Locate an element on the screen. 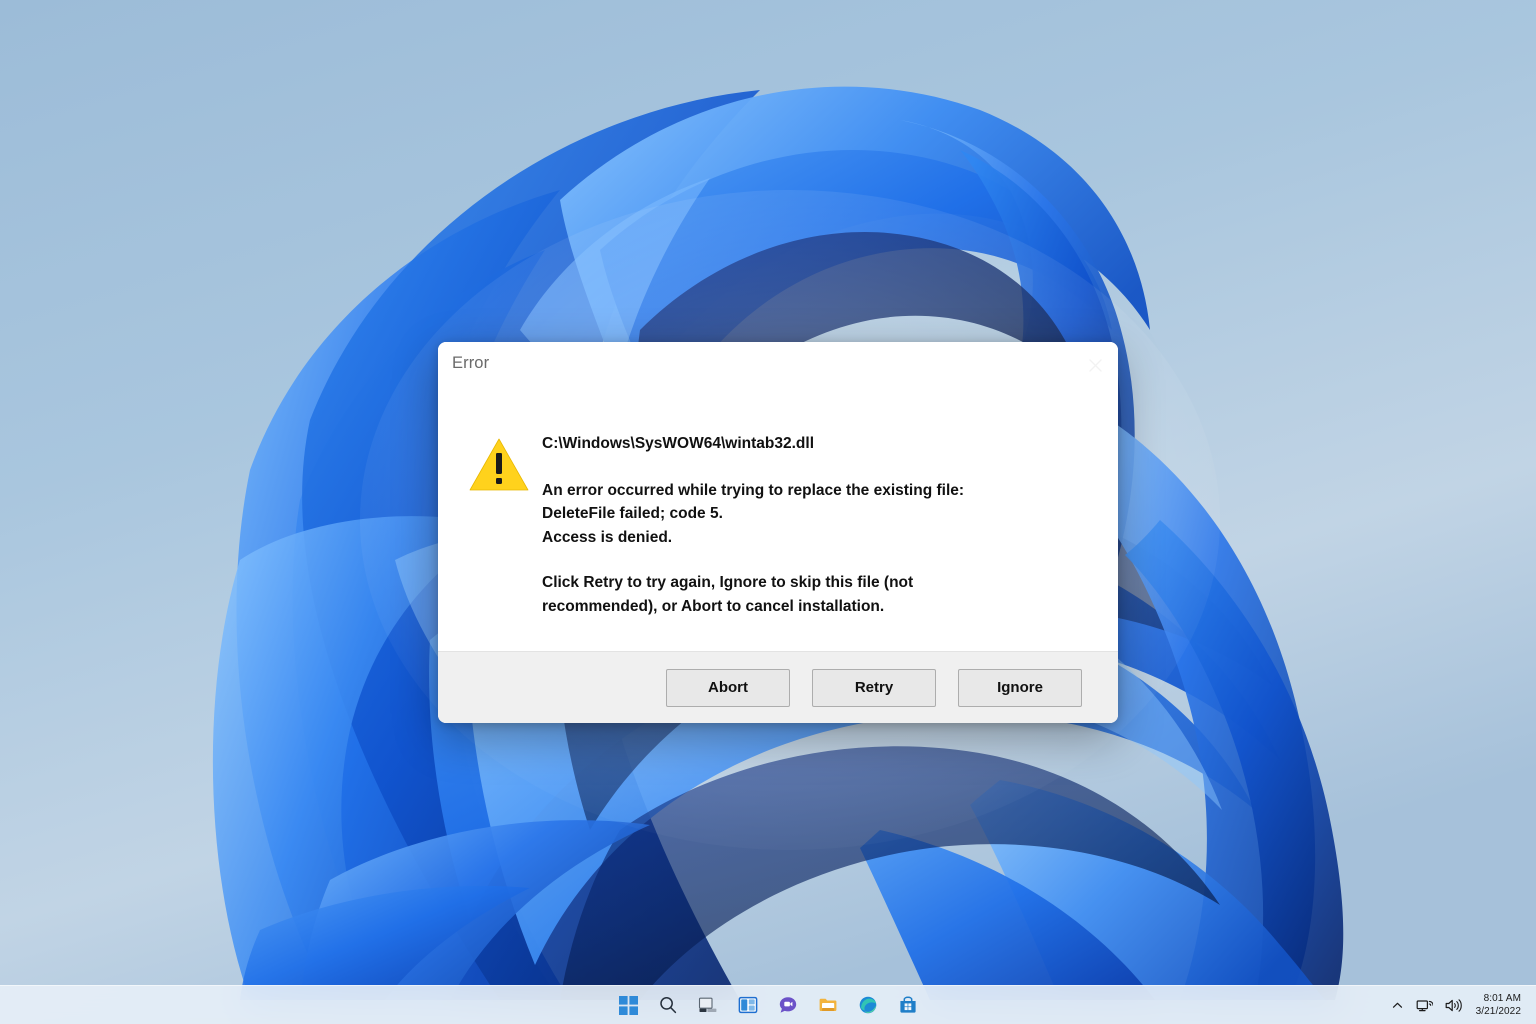  widgets-icon is located at coordinates (748, 1005).